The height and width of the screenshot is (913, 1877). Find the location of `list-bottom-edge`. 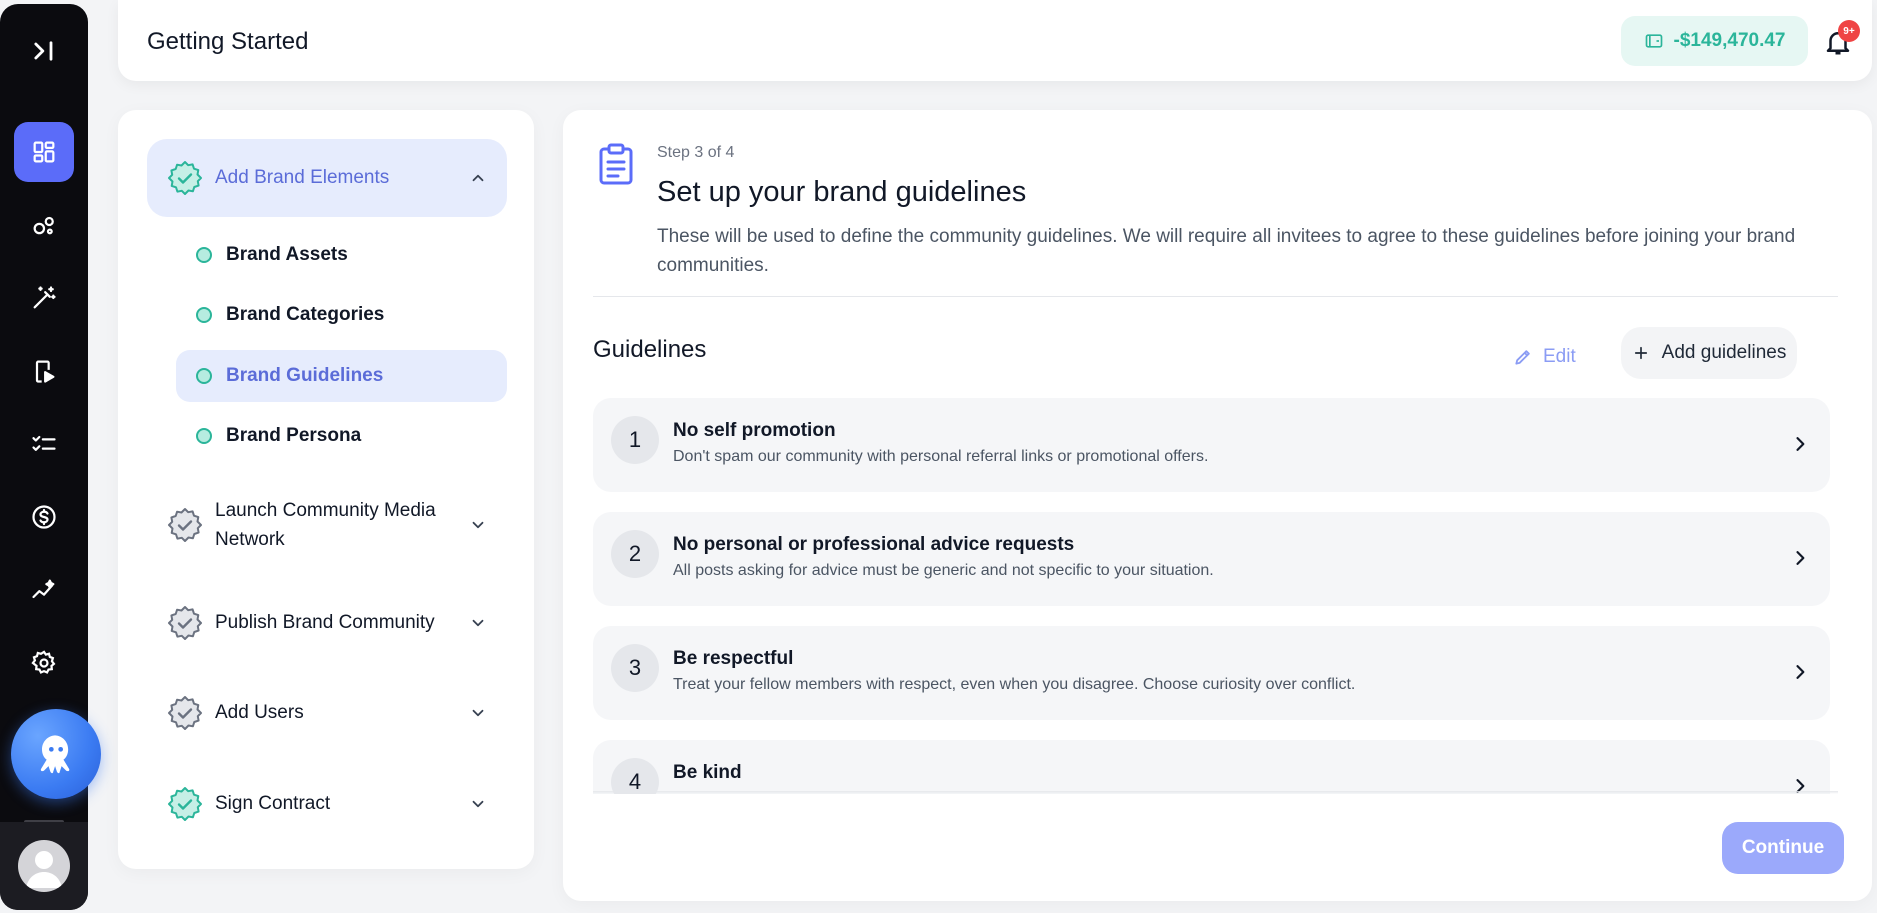

list-bottom-edge is located at coordinates (1215, 792).